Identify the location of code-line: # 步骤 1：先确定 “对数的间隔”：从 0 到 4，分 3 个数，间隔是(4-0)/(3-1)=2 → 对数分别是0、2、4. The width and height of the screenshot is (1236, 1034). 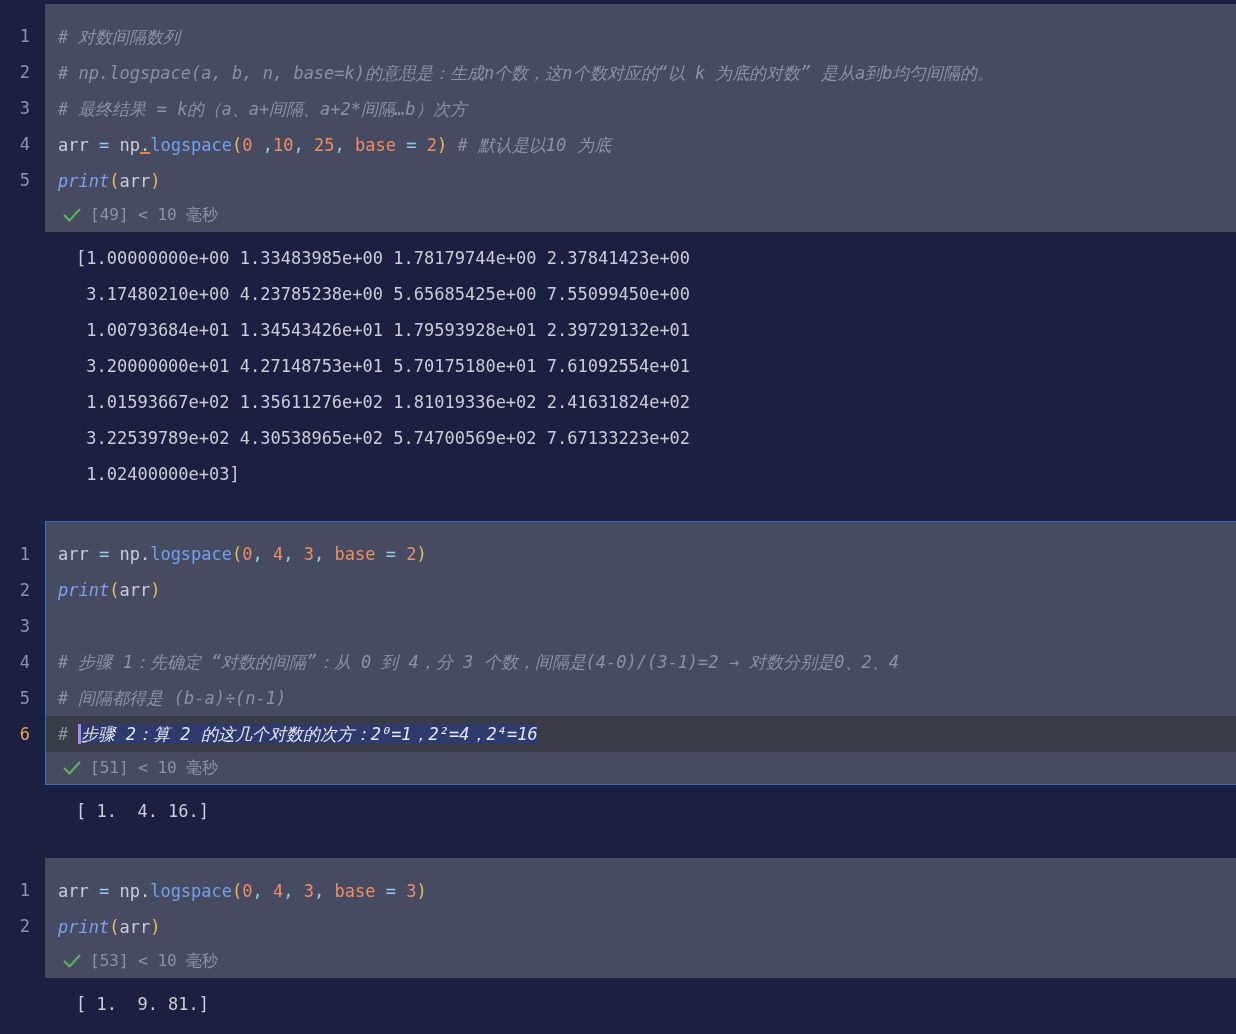
(478, 662).